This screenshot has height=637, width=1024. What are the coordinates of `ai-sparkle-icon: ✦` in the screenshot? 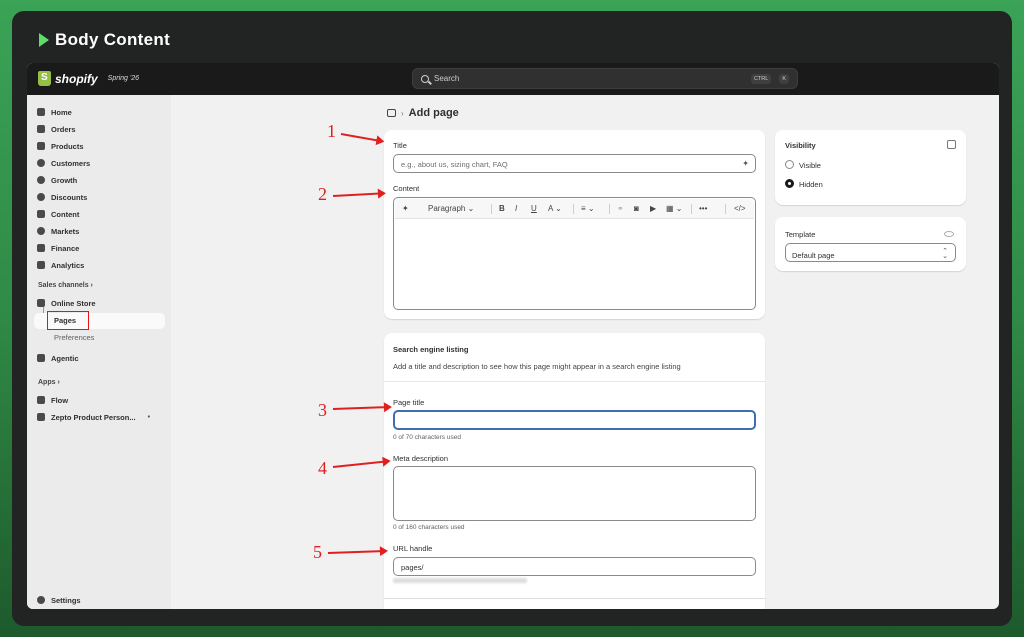 It's located at (405, 208).